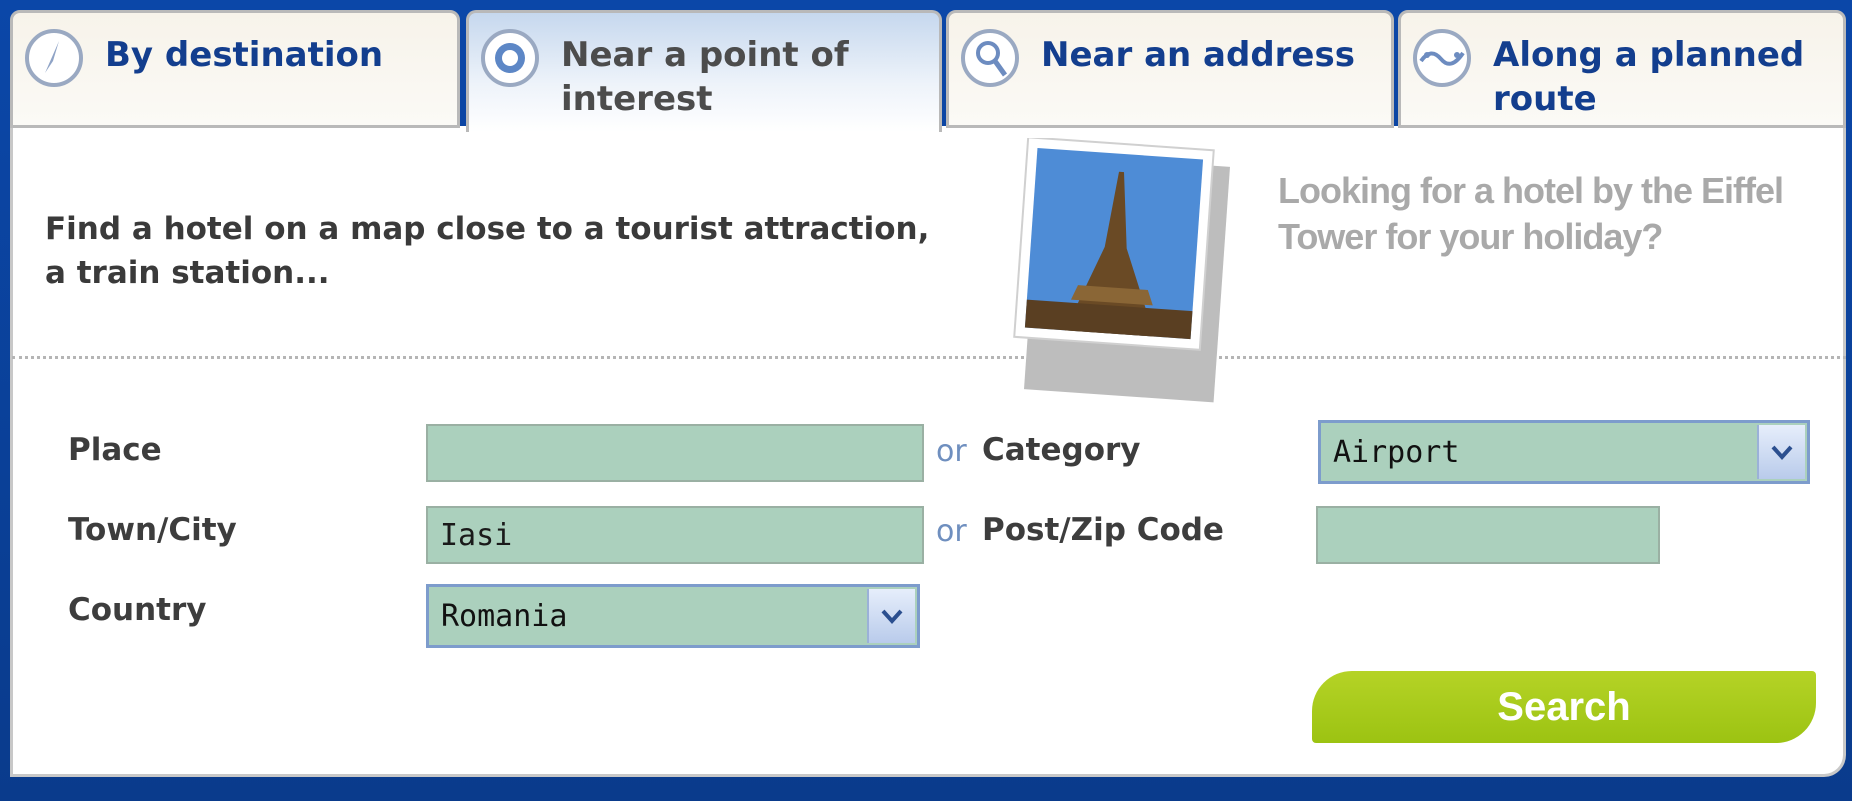 This screenshot has width=1852, height=801. I want to click on tab-along-planned-route: Along a planned route, so click(1622, 69).